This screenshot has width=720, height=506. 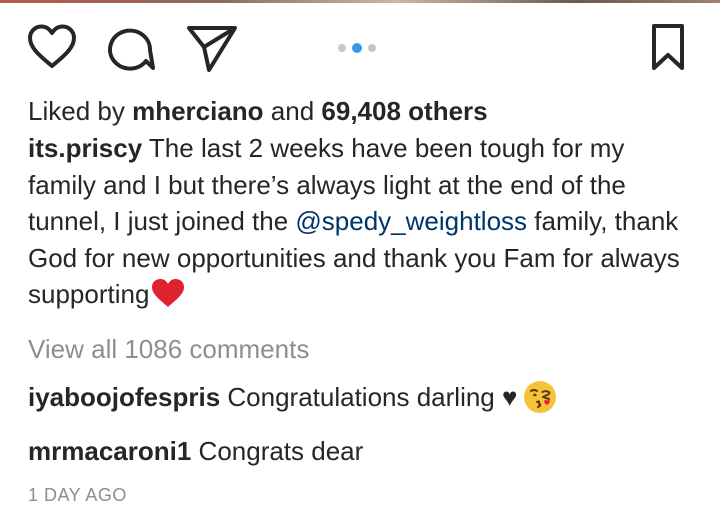 What do you see at coordinates (411, 221) in the screenshot?
I see `caption-mention-link: @spedy_weightloss` at bounding box center [411, 221].